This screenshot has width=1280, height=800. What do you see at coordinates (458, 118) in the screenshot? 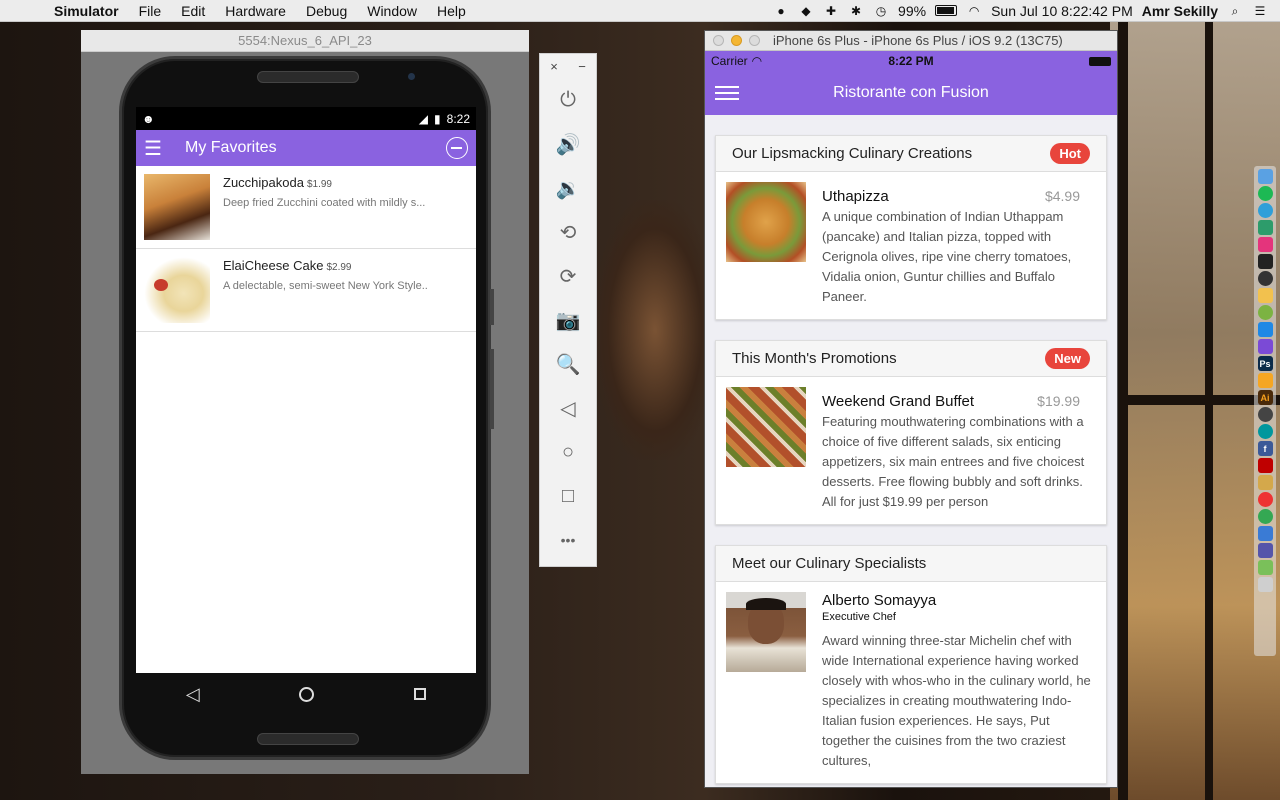
I see `android-status-time: 8:22` at bounding box center [458, 118].